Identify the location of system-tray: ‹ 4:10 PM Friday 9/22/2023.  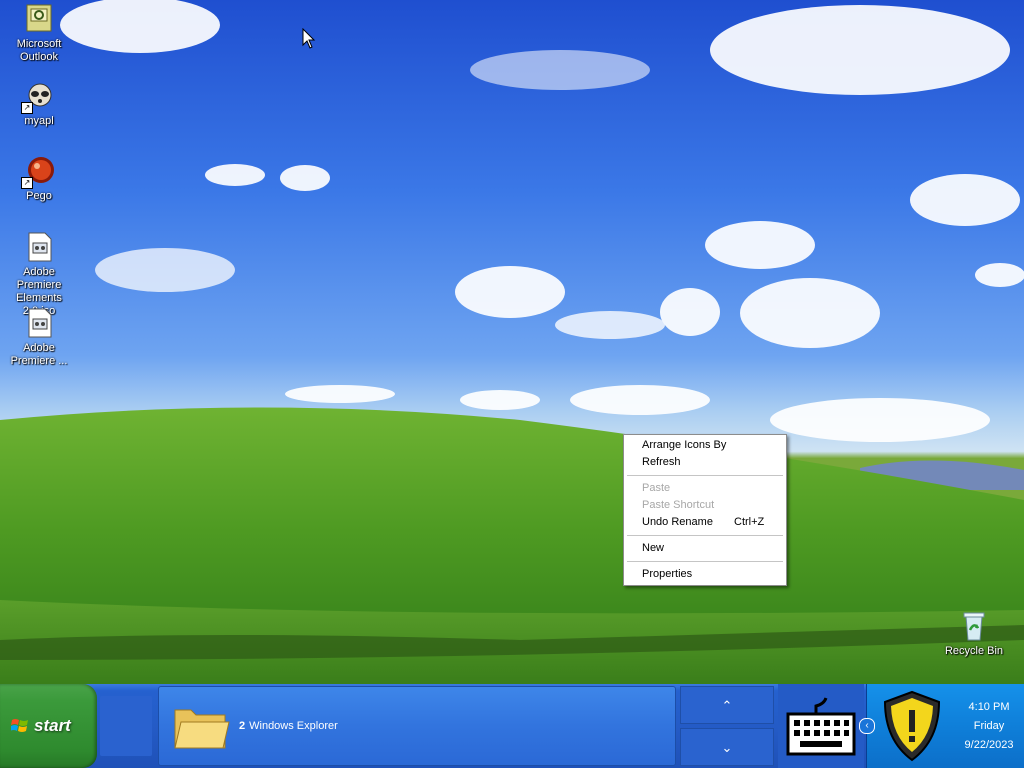
(941, 726).